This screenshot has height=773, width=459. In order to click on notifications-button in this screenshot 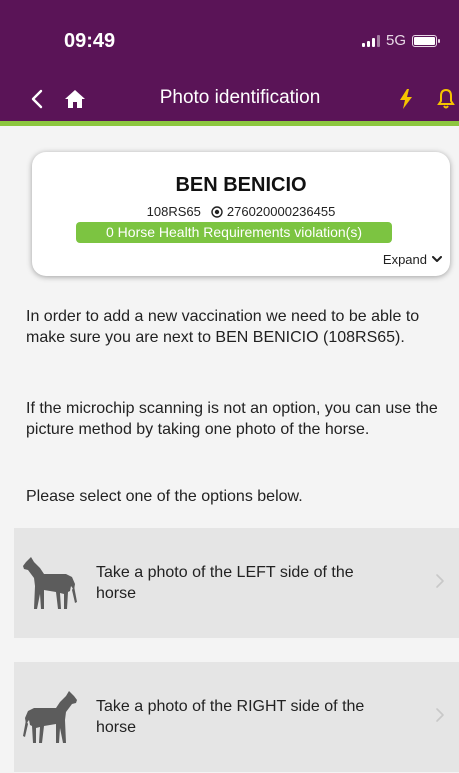, I will do `click(446, 99)`.